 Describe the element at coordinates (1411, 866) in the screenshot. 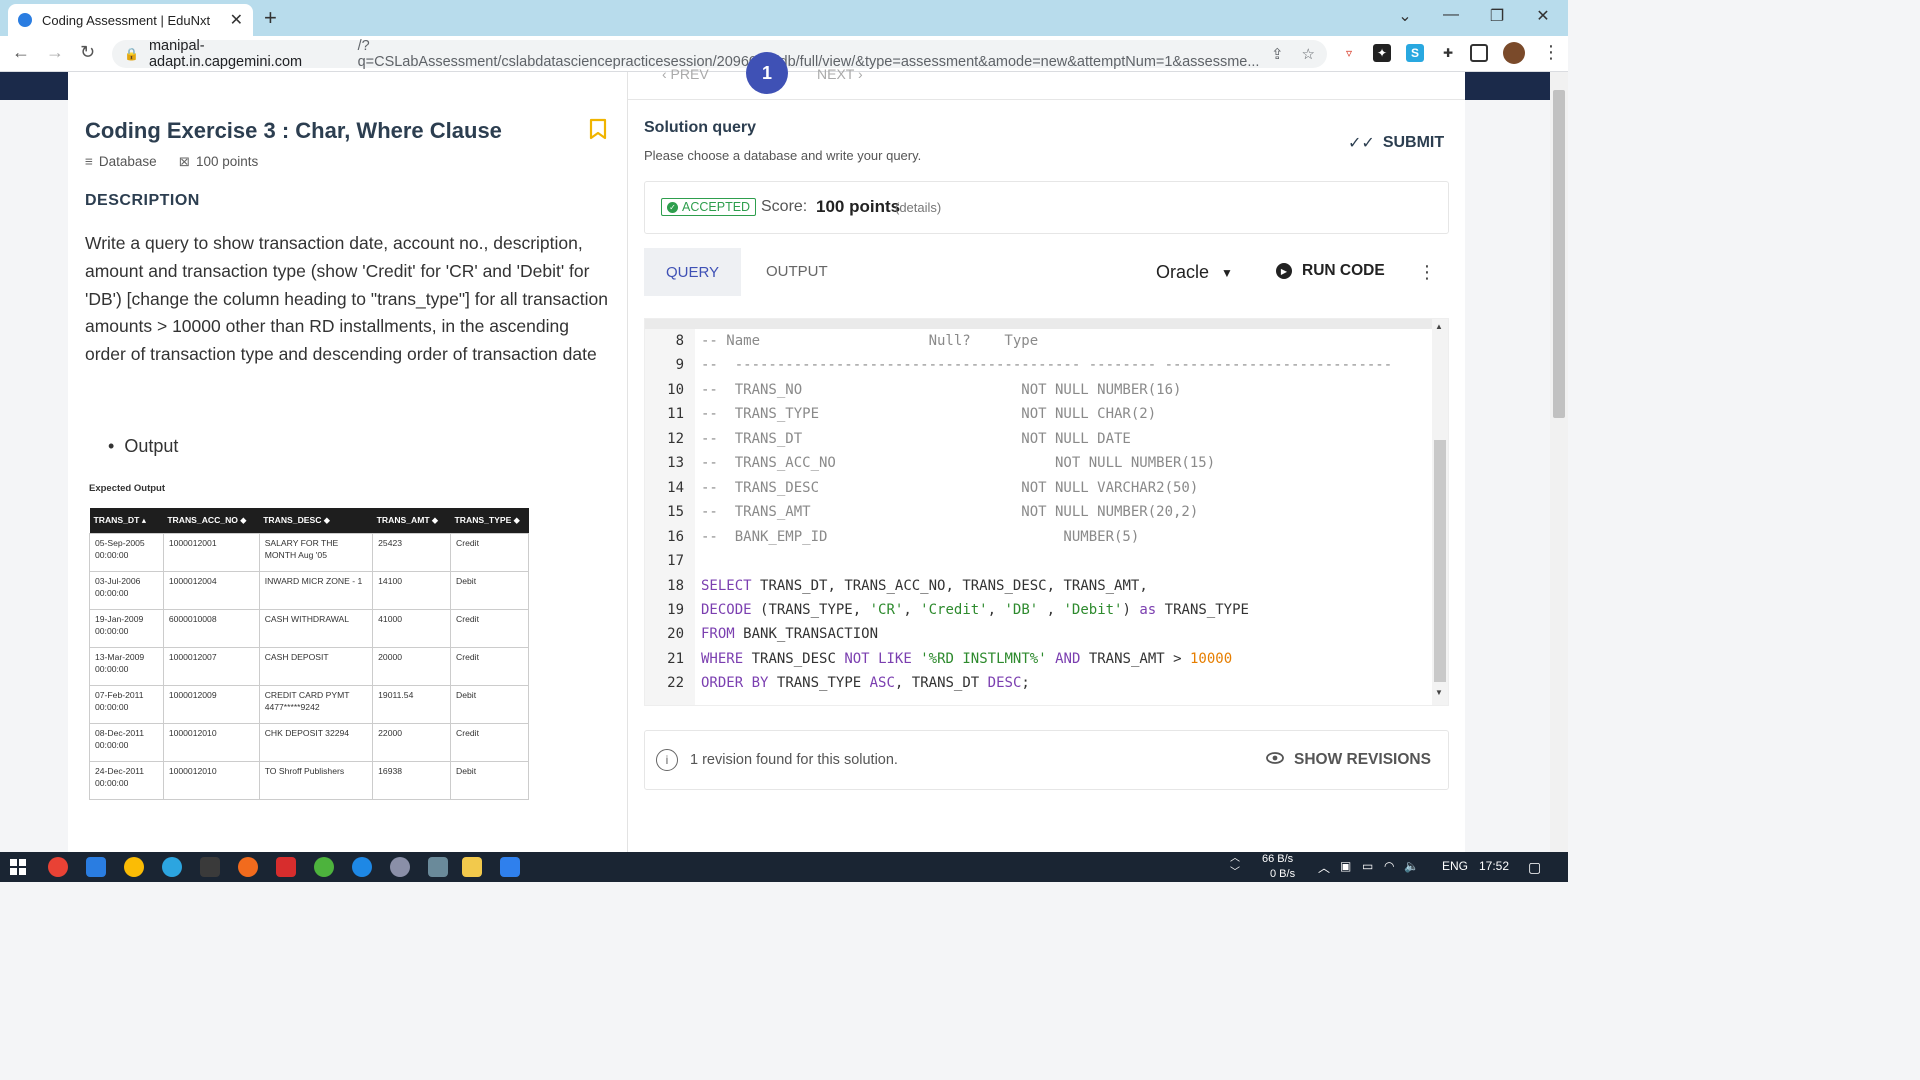

I see `volume-icon: 🔈` at that location.